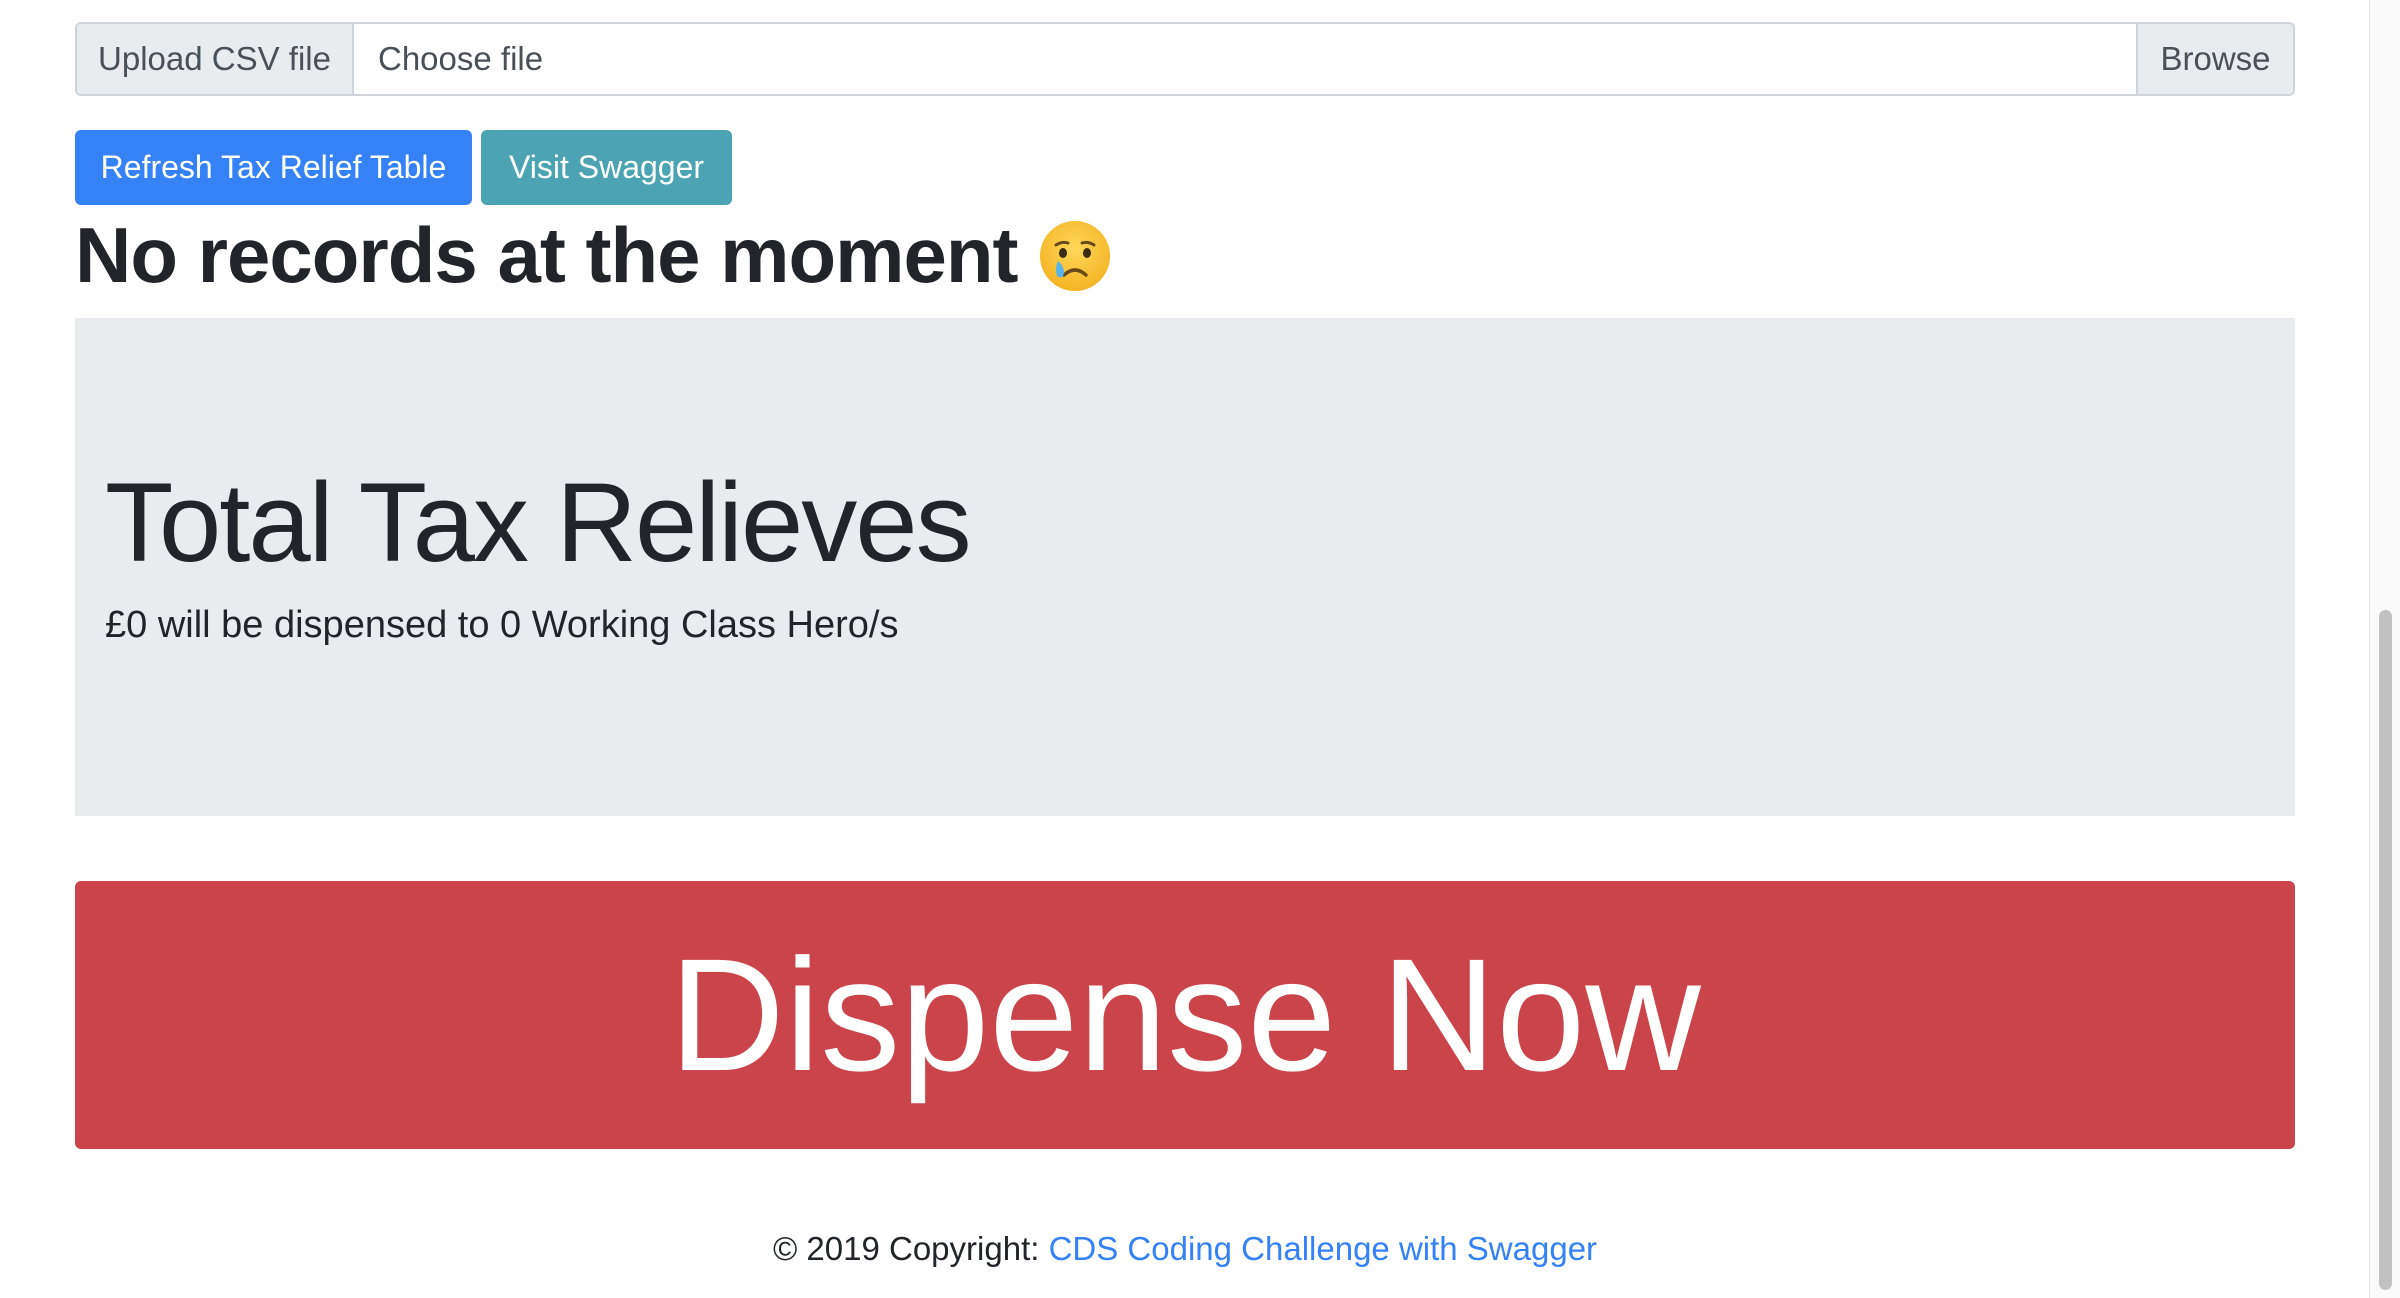 The height and width of the screenshot is (1298, 2400). What do you see at coordinates (2385, 950) in the screenshot?
I see `scrollbar-thumb` at bounding box center [2385, 950].